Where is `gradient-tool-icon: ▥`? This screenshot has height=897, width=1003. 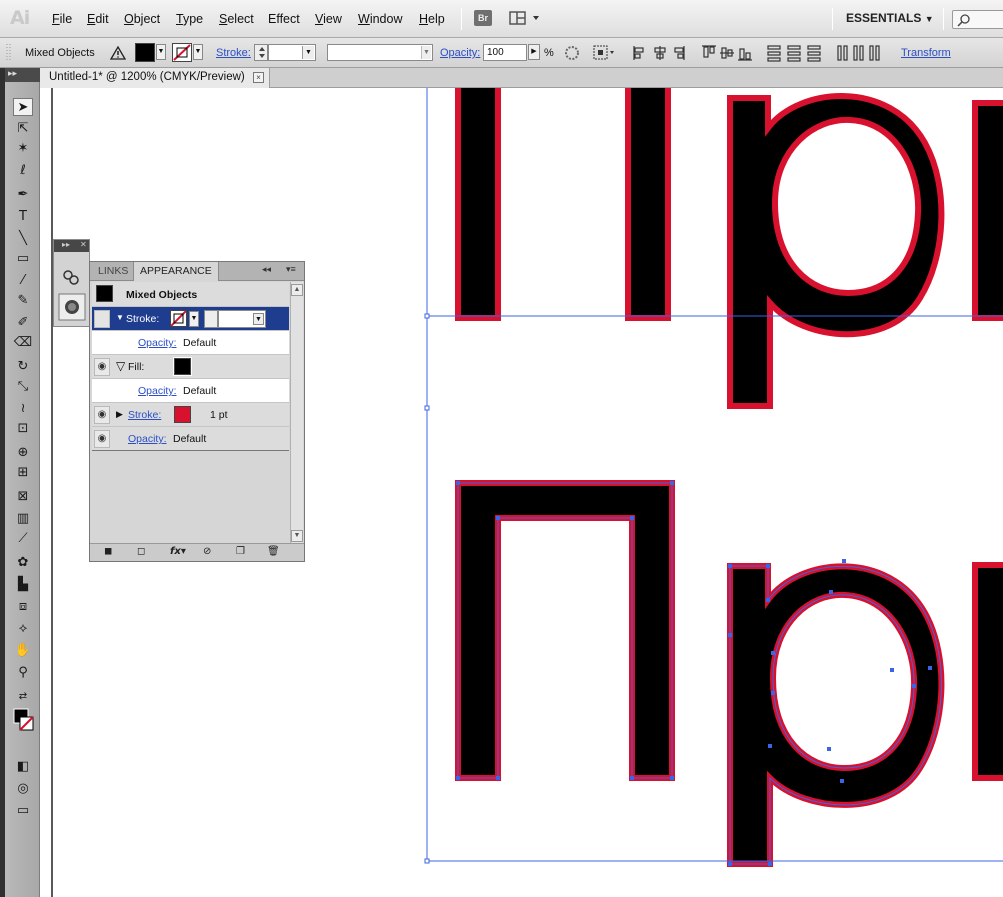
gradient-tool-icon: ▥ is located at coordinates (23, 519).